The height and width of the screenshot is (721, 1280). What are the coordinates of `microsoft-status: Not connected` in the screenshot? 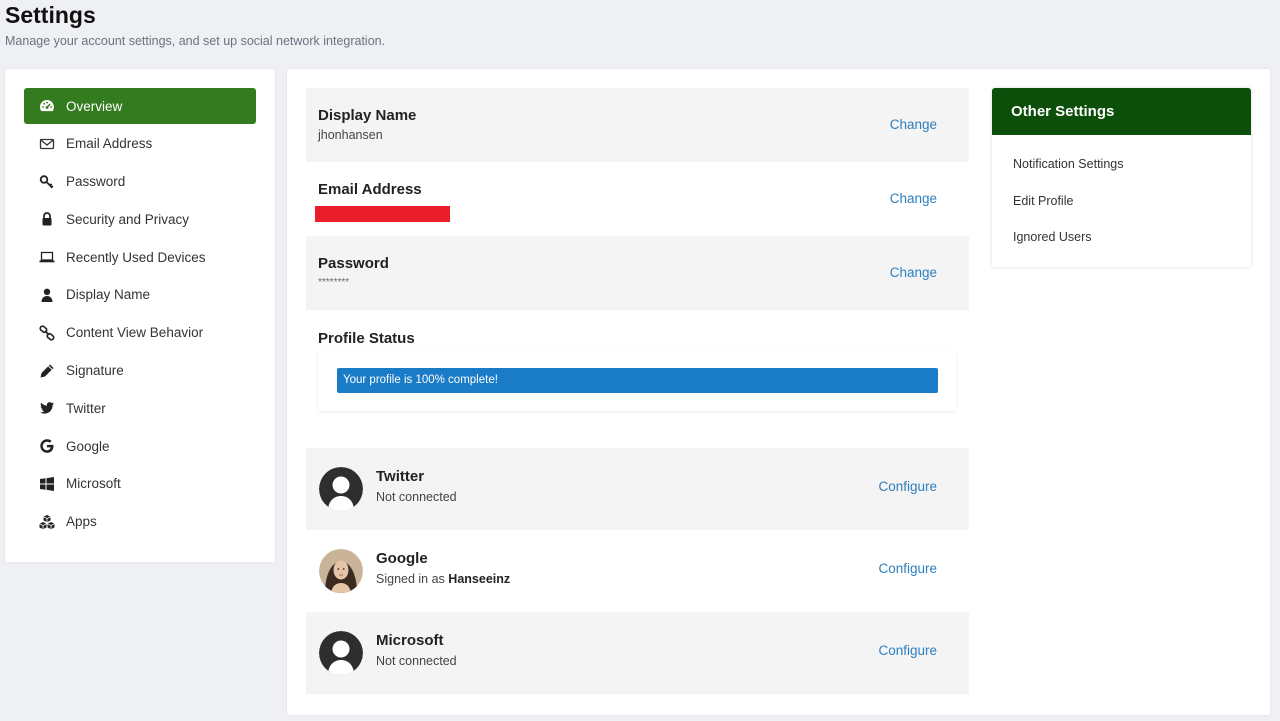 It's located at (416, 661).